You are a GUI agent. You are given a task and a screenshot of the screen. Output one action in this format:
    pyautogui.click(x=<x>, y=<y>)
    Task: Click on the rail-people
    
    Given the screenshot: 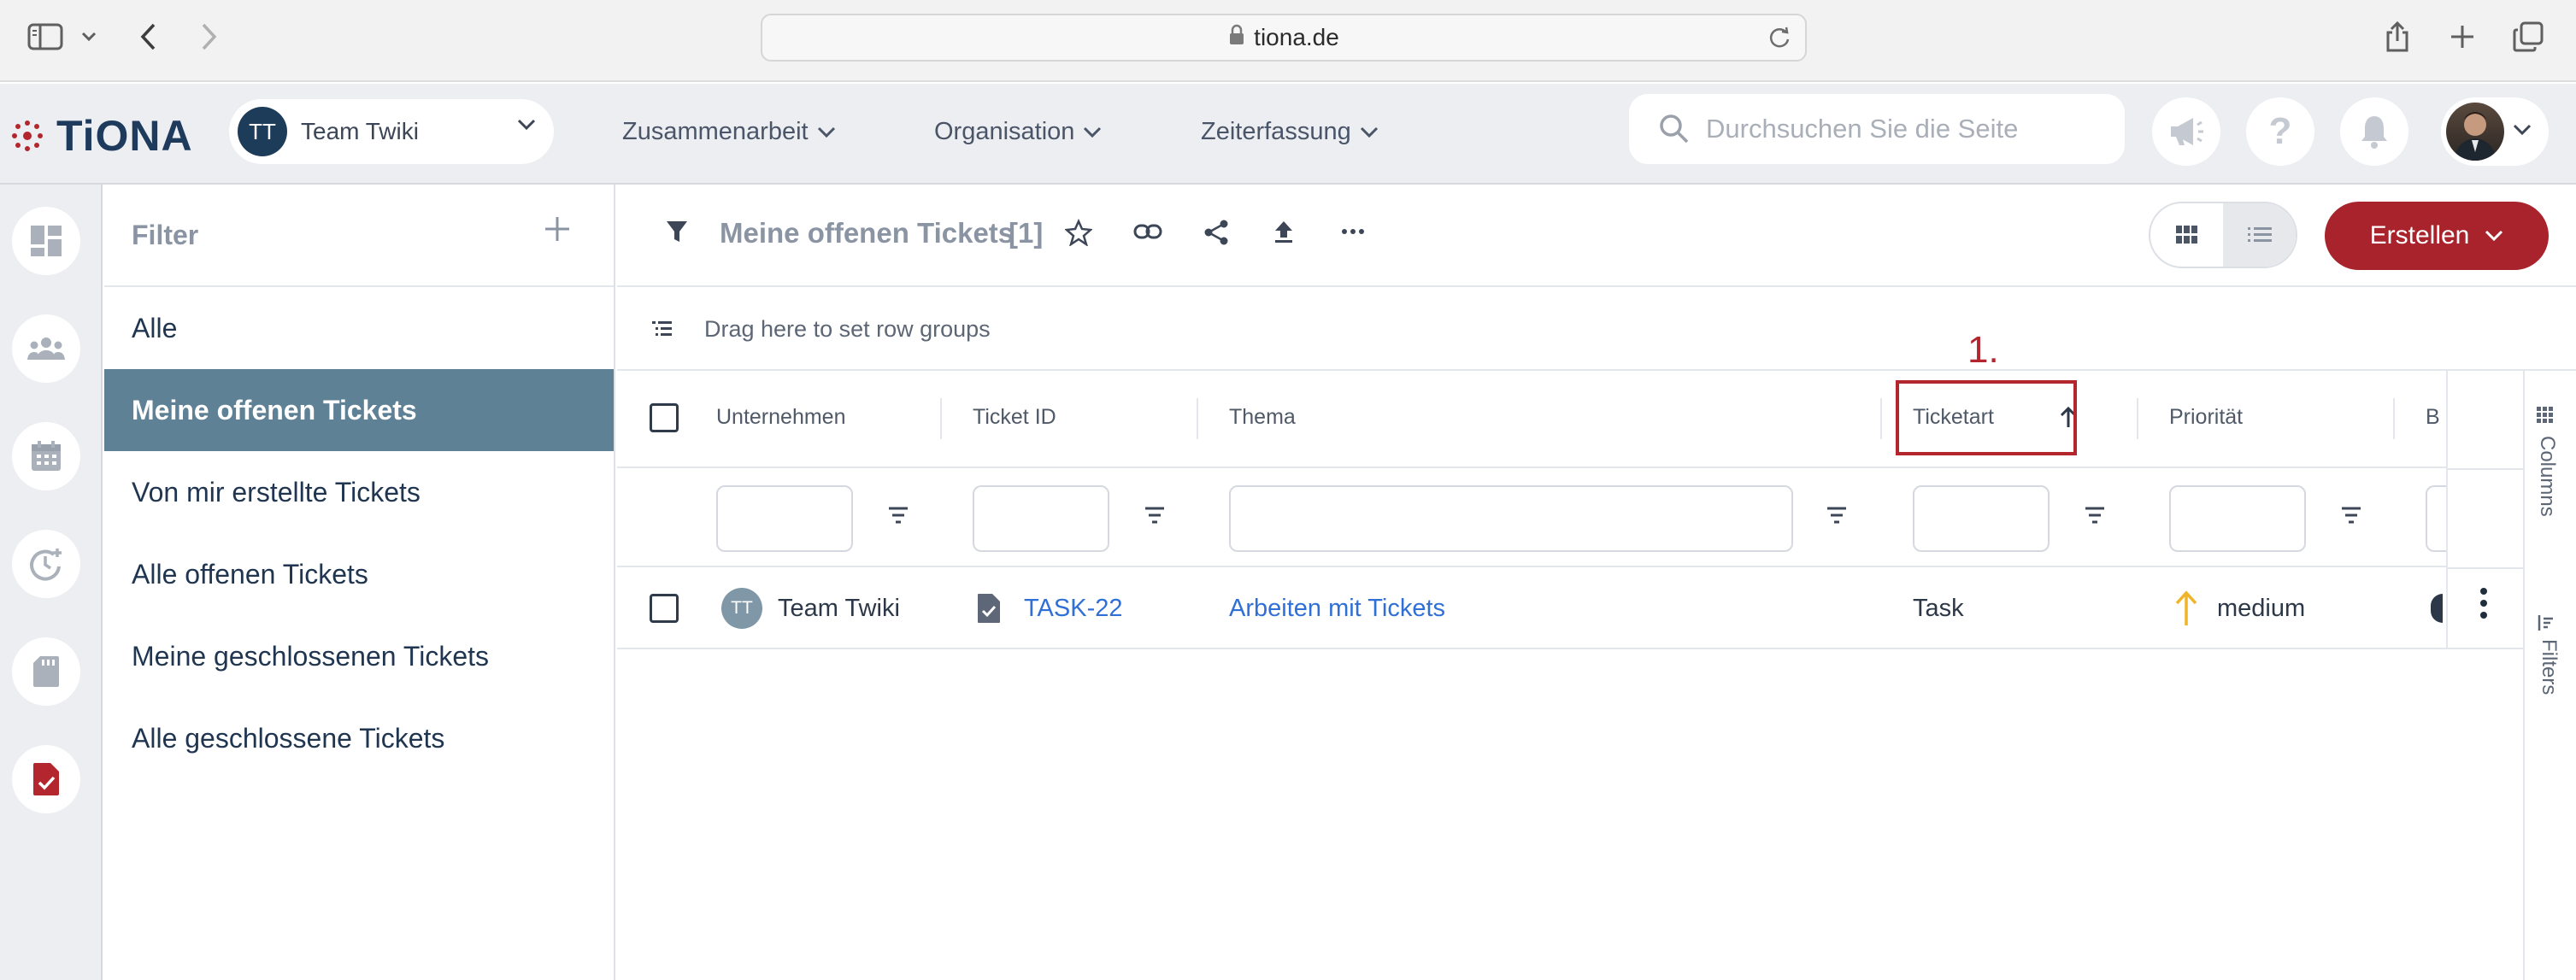 What is the action you would take?
    pyautogui.click(x=46, y=348)
    